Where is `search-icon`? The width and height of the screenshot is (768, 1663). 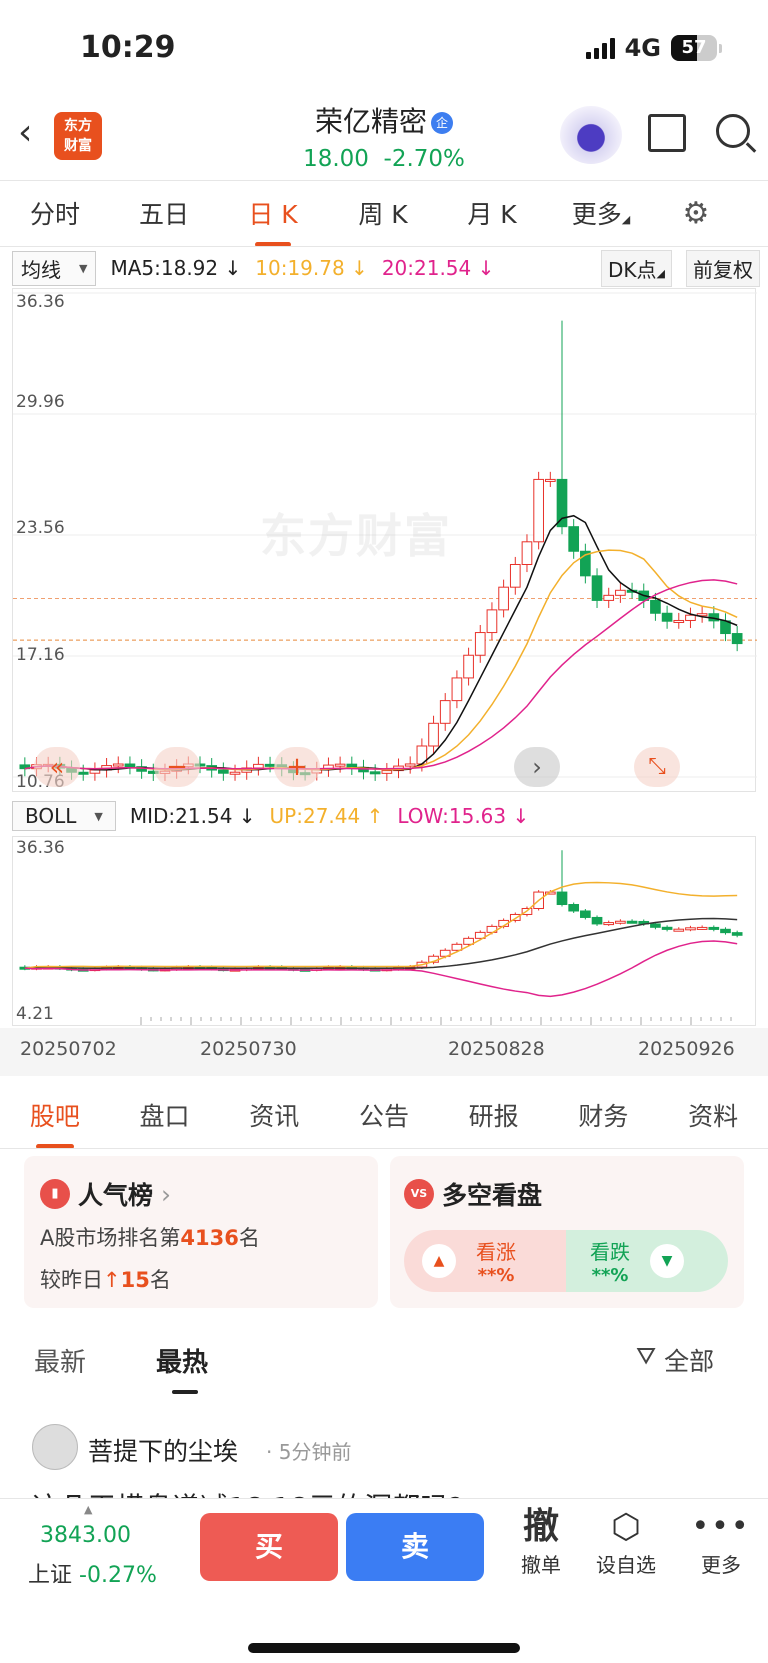
search-icon is located at coordinates (733, 131).